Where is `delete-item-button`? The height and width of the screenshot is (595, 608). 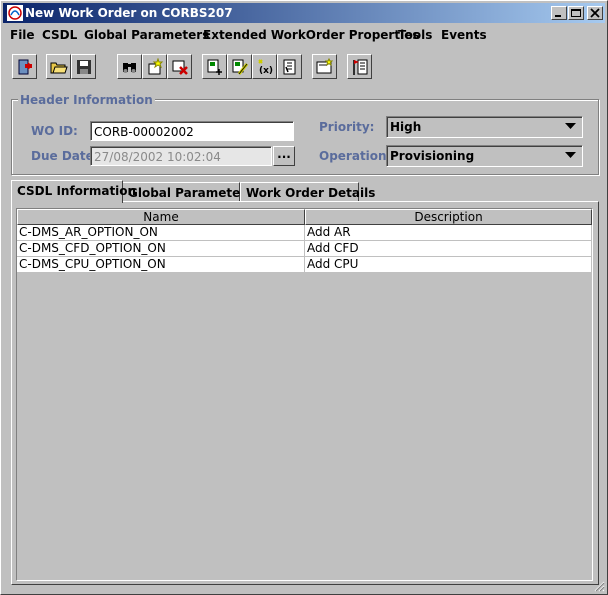
delete-item-button is located at coordinates (179, 66).